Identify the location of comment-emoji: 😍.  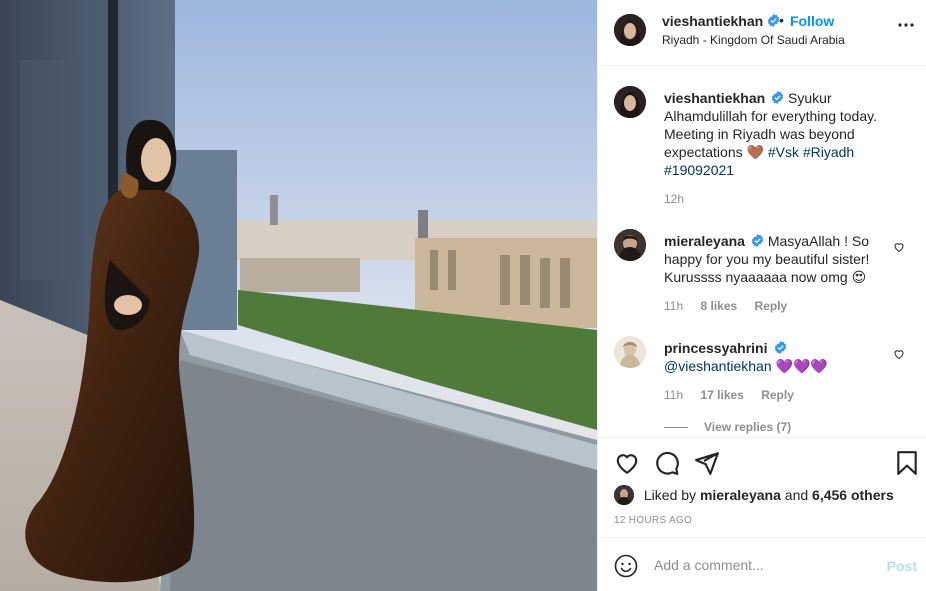
(859, 277).